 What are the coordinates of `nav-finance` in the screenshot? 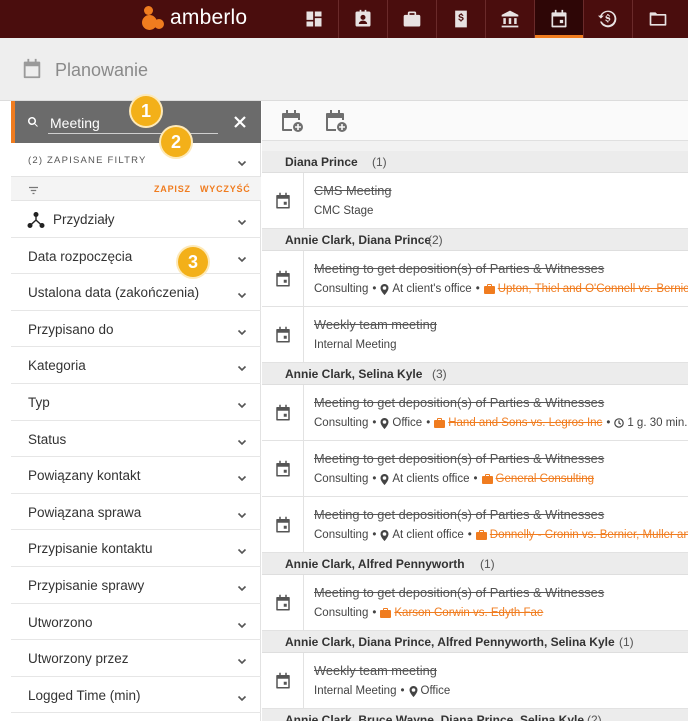 It's located at (510, 19).